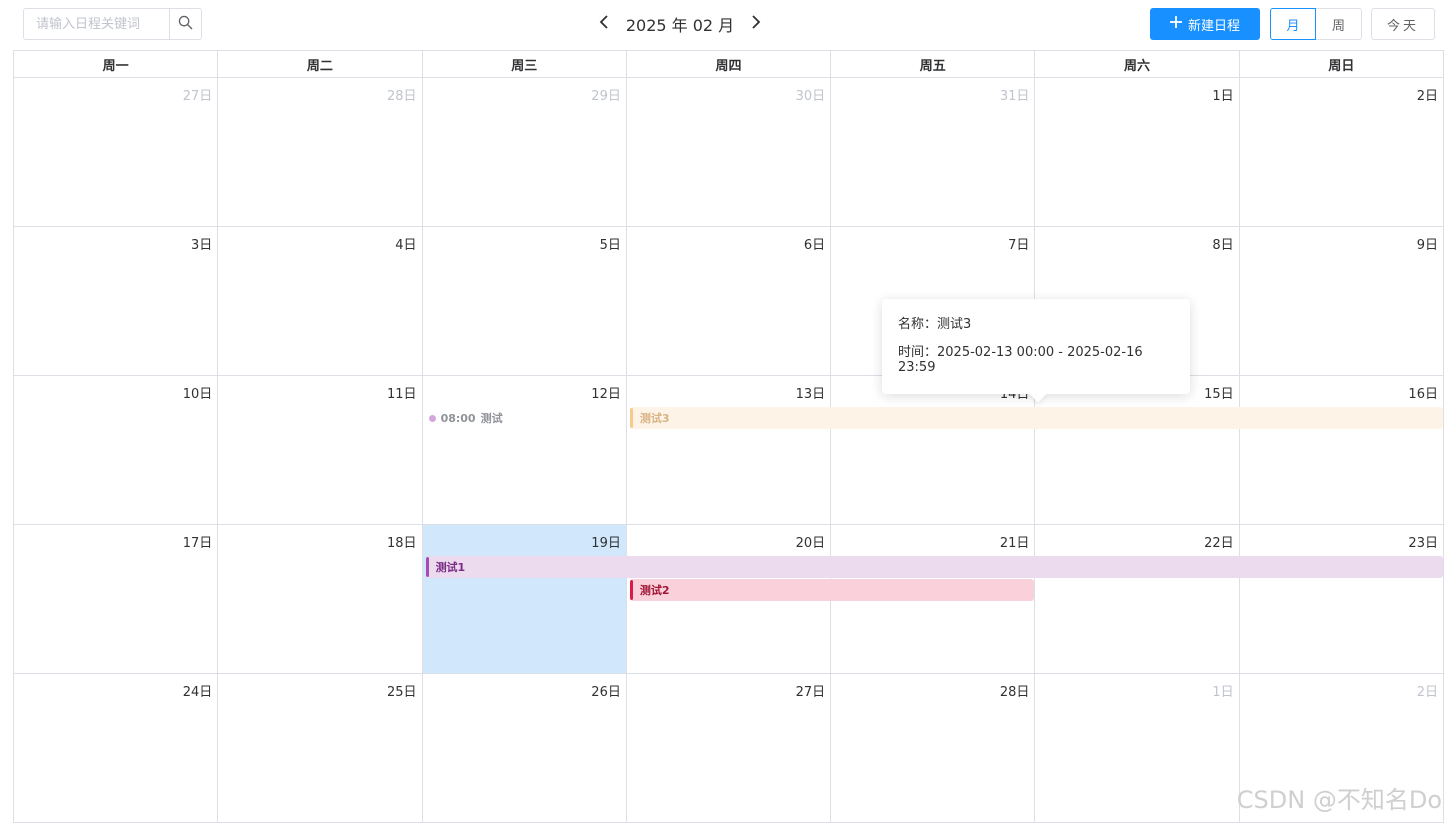 The width and height of the screenshot is (1446, 823). I want to click on day-number: 20日, so click(810, 543).